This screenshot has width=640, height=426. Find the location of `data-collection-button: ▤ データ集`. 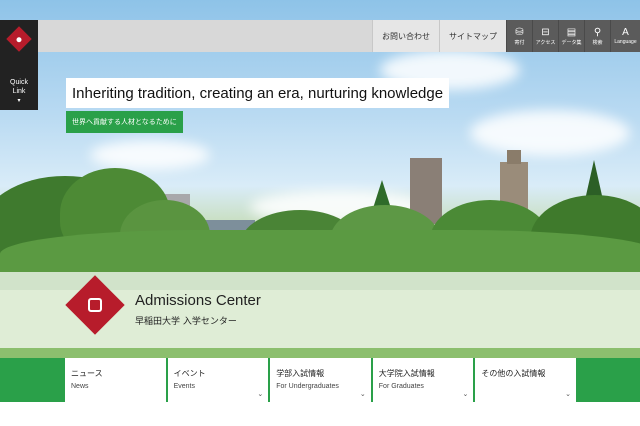

data-collection-button: ▤ データ集 is located at coordinates (571, 36).